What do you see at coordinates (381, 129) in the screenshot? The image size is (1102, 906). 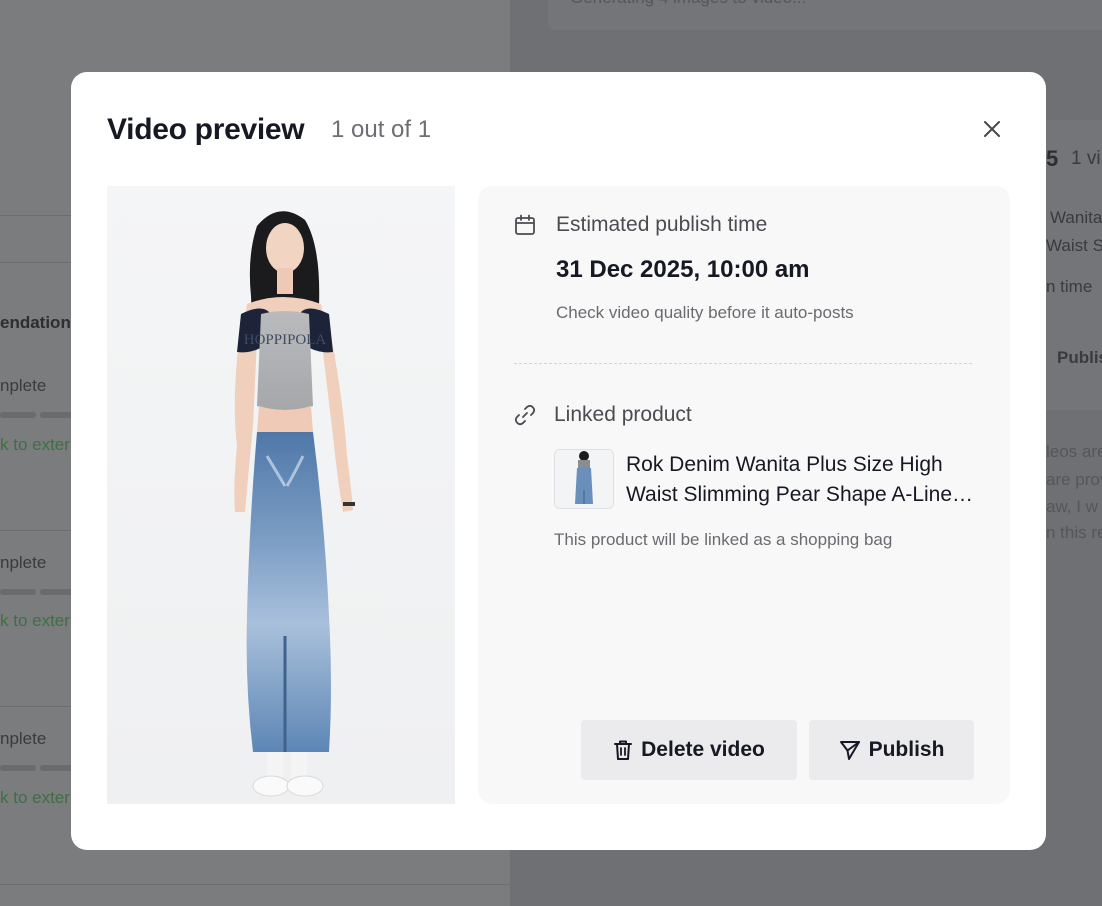 I see `preview-counter: 1 out of 1` at bounding box center [381, 129].